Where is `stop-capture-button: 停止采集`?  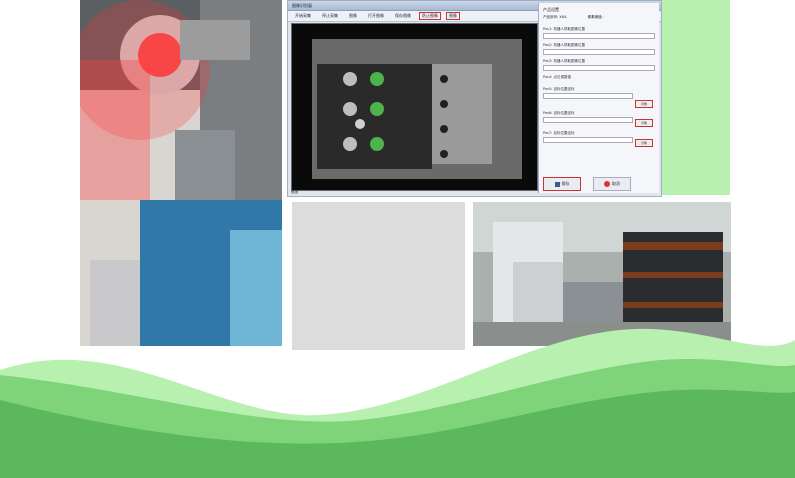
stop-capture-button: 停止采集 is located at coordinates (330, 16).